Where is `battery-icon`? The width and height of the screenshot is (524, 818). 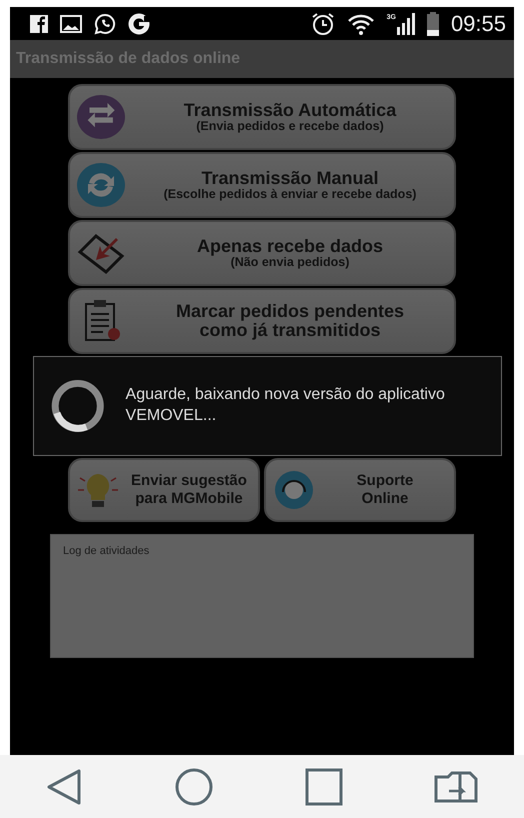 battery-icon is located at coordinates (432, 24).